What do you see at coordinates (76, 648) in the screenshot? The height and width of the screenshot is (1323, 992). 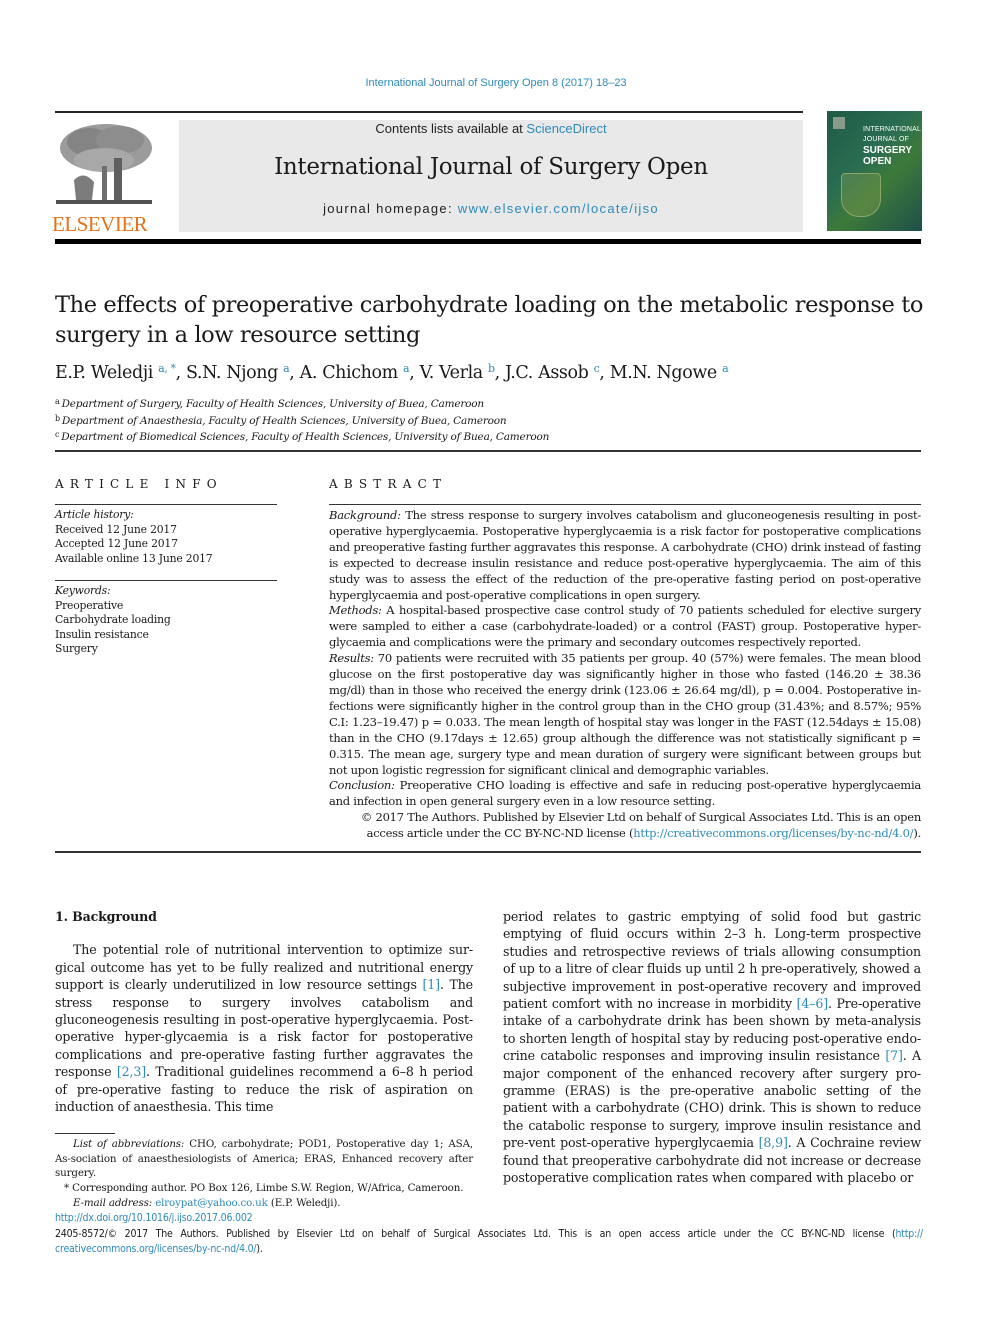 I see `keyword: Surgery` at bounding box center [76, 648].